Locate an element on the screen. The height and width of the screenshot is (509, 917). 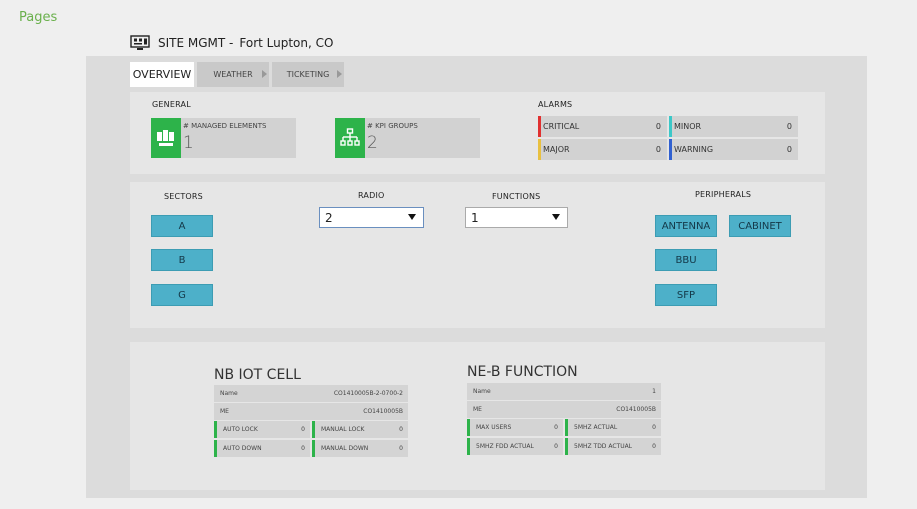
max-users-label: MAX USERS is located at coordinates (494, 427).